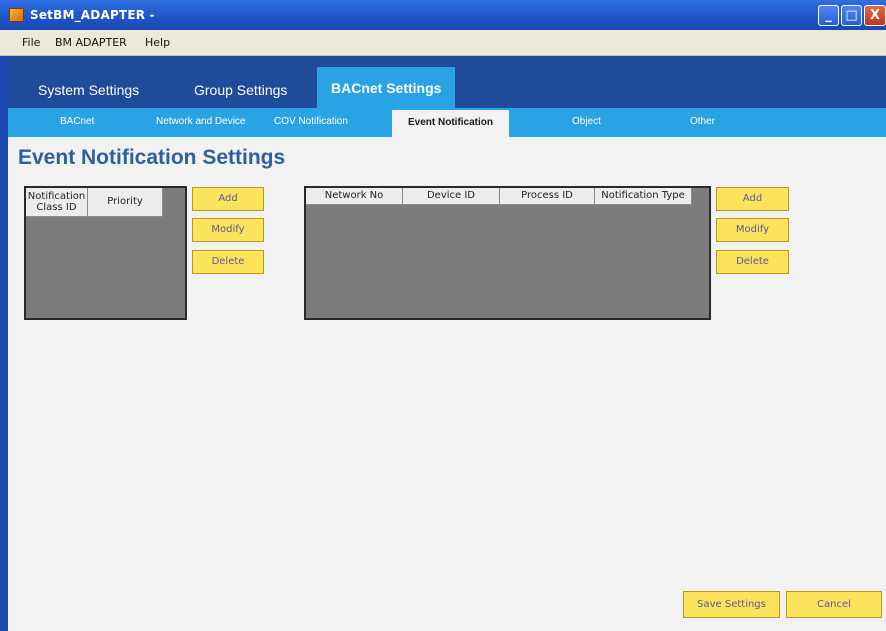  I want to click on close-button: X, so click(875, 15).